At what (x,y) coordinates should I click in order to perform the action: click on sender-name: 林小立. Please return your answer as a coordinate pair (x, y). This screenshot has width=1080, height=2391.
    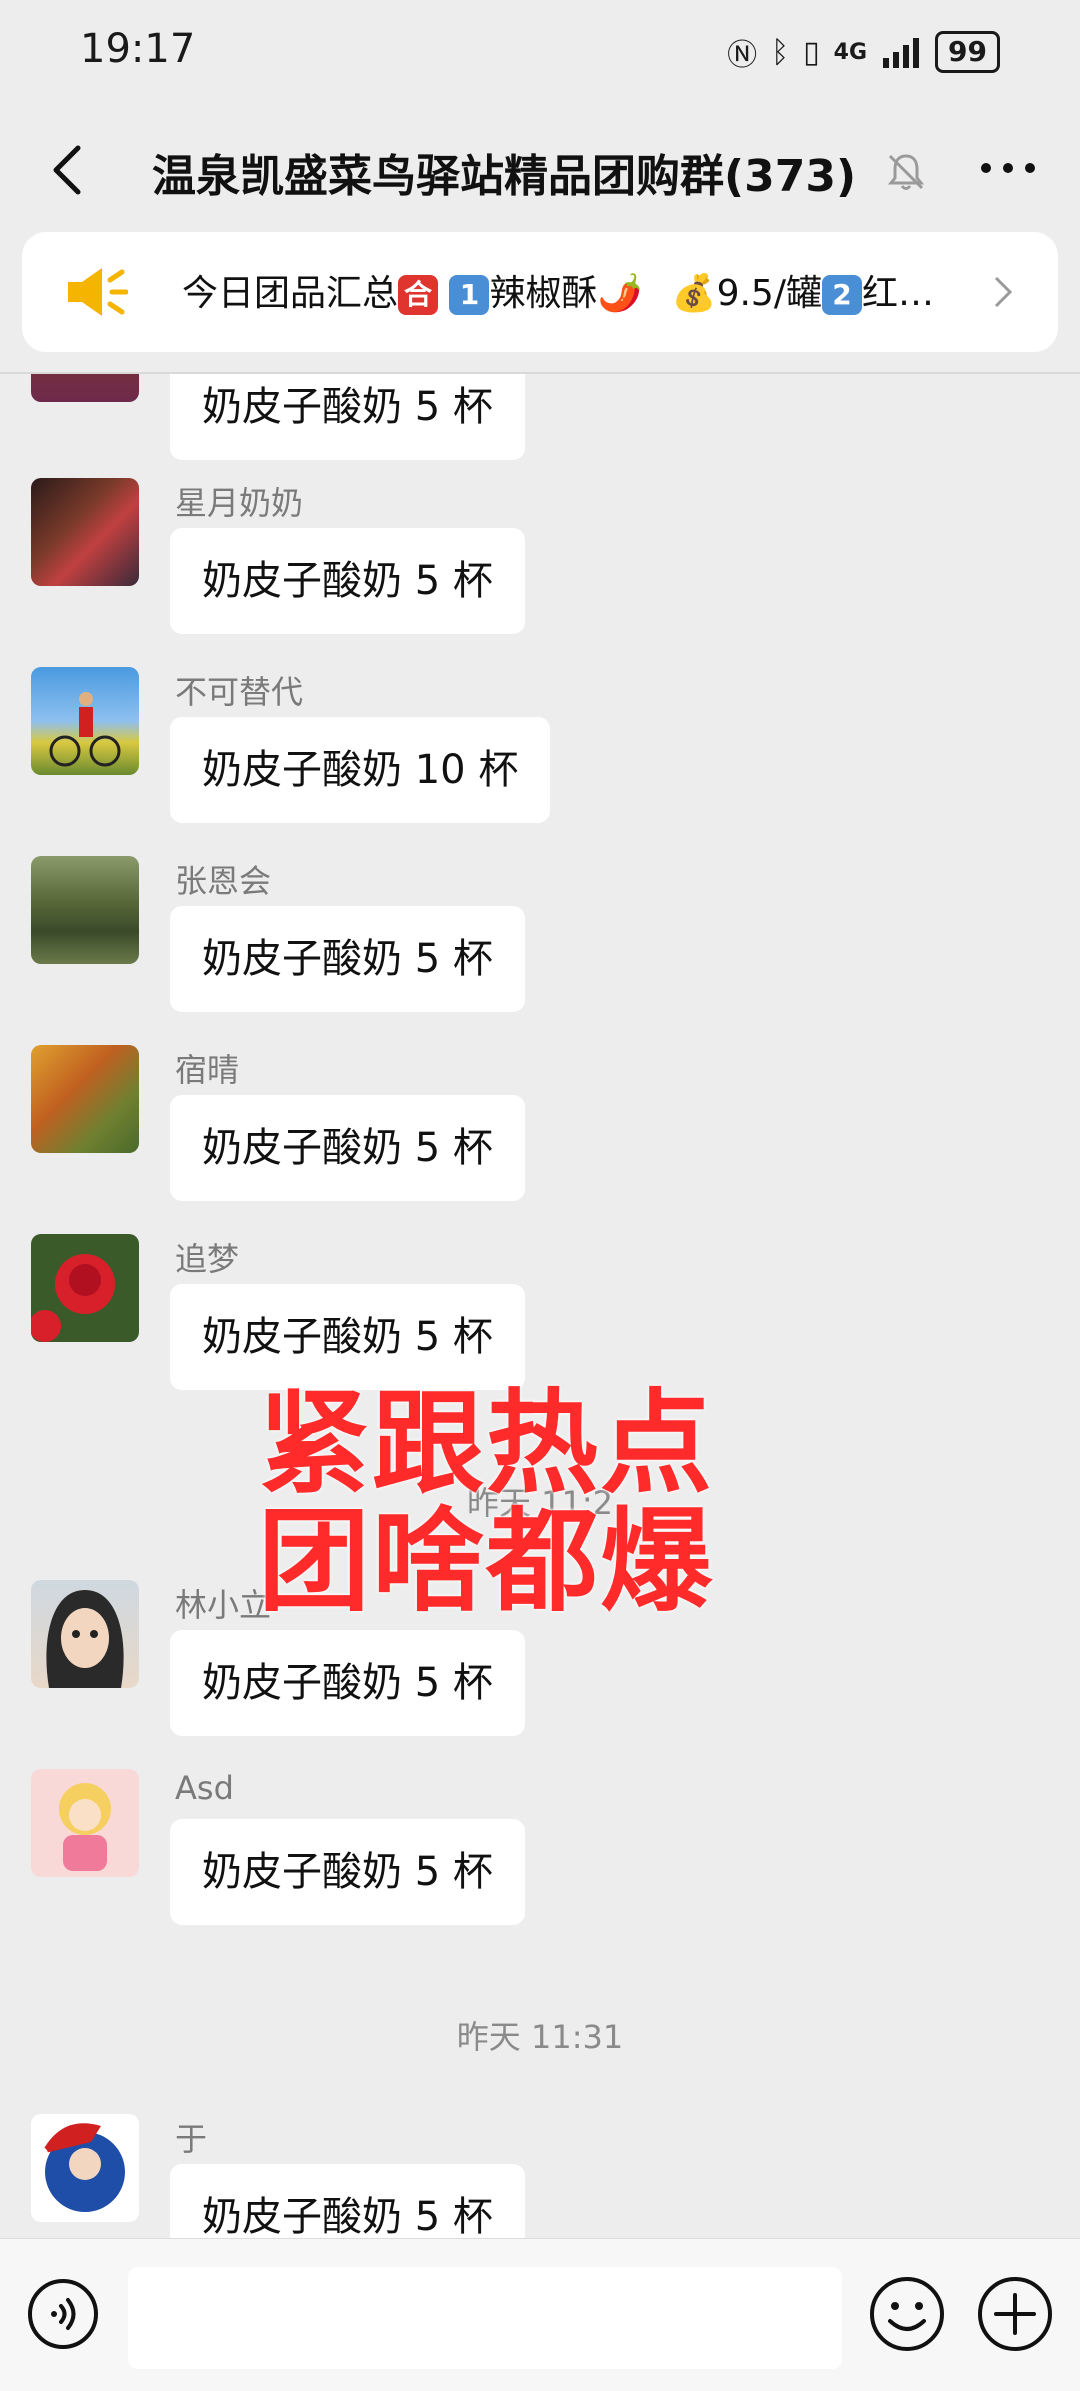
    Looking at the image, I should click on (223, 1605).